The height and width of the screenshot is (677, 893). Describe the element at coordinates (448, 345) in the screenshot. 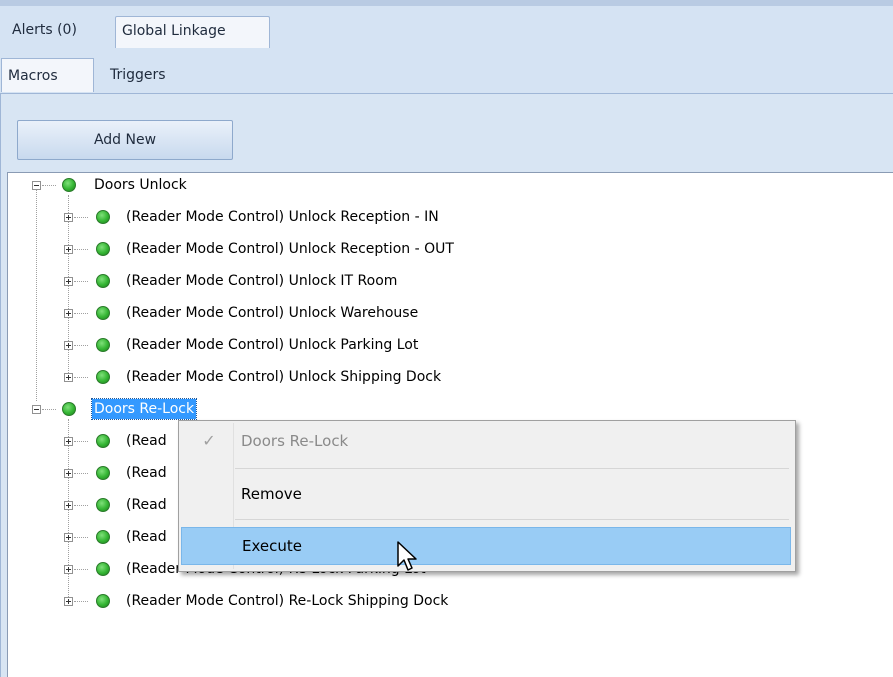

I see `tree-item: (Reader Mode Control) Unlock Parking Lot` at that location.